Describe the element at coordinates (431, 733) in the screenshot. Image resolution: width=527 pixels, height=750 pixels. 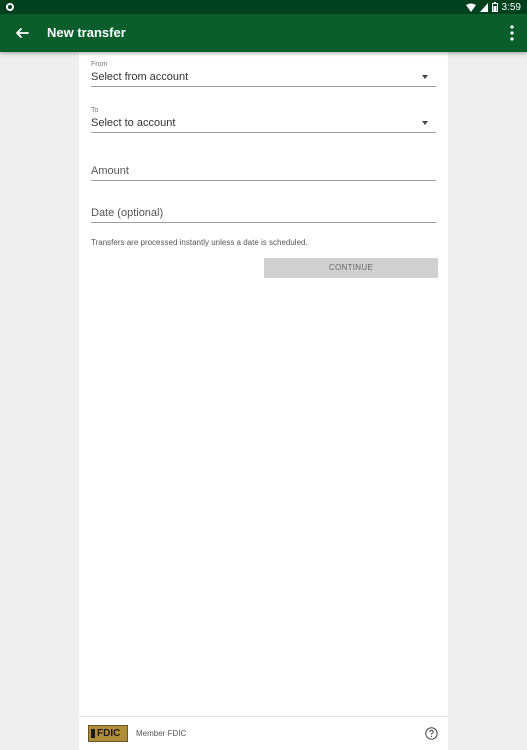
I see `help-icon` at that location.